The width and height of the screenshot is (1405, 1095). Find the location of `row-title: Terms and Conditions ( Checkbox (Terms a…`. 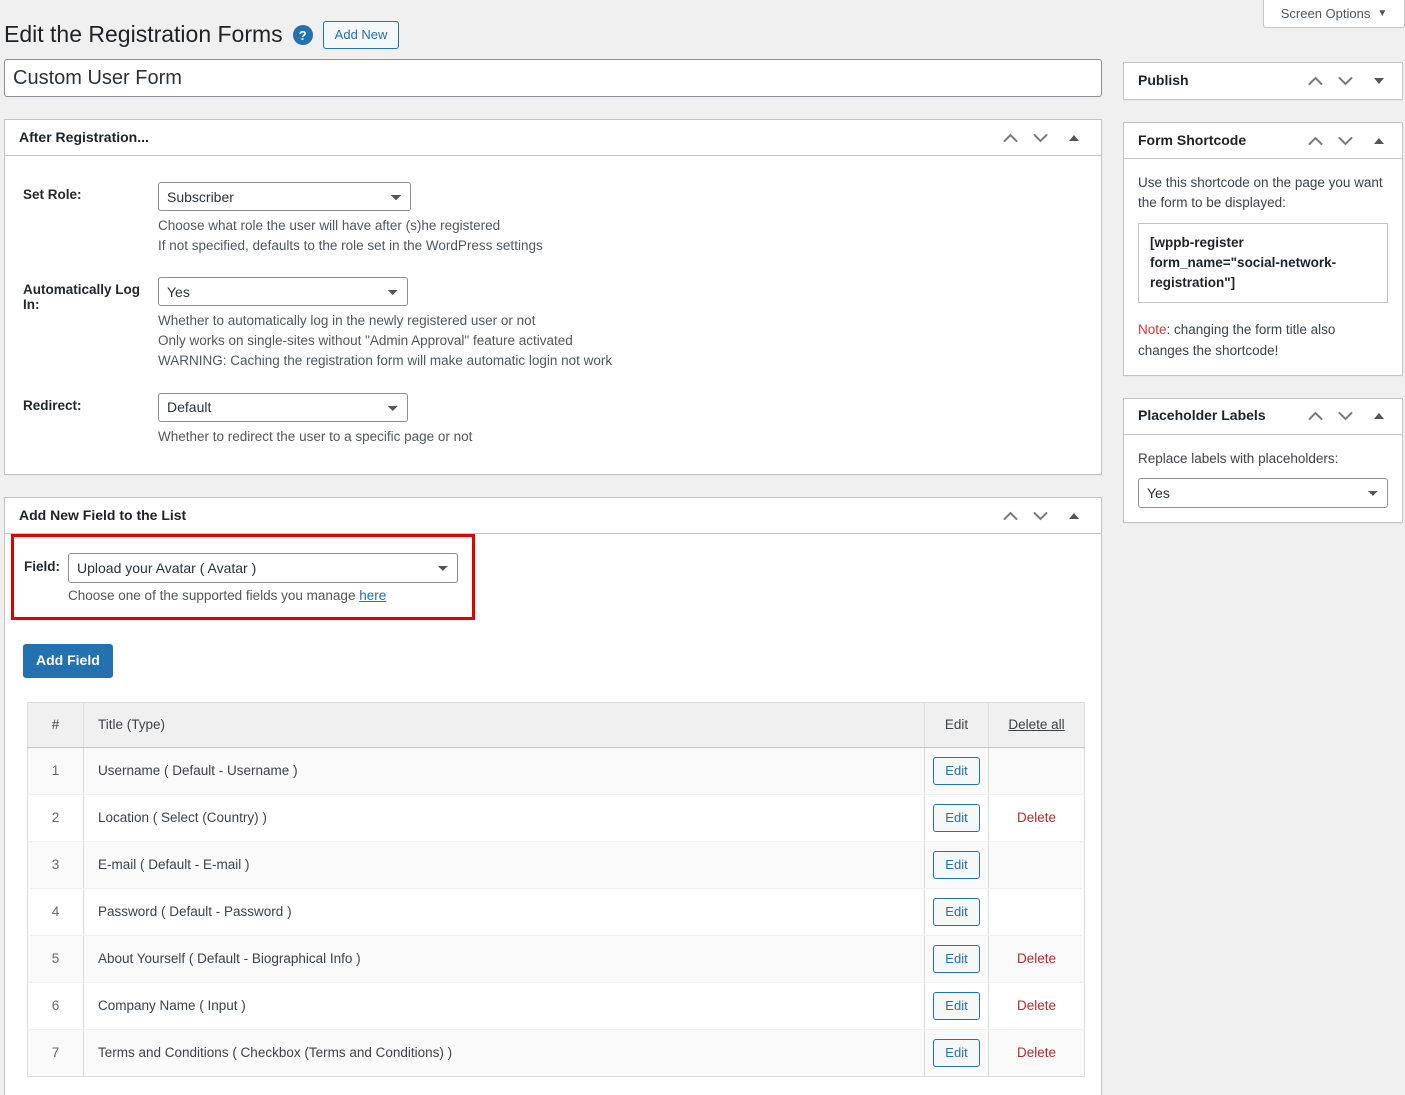

row-title: Terms and Conditions ( Checkbox (Terms a… is located at coordinates (504, 1053).